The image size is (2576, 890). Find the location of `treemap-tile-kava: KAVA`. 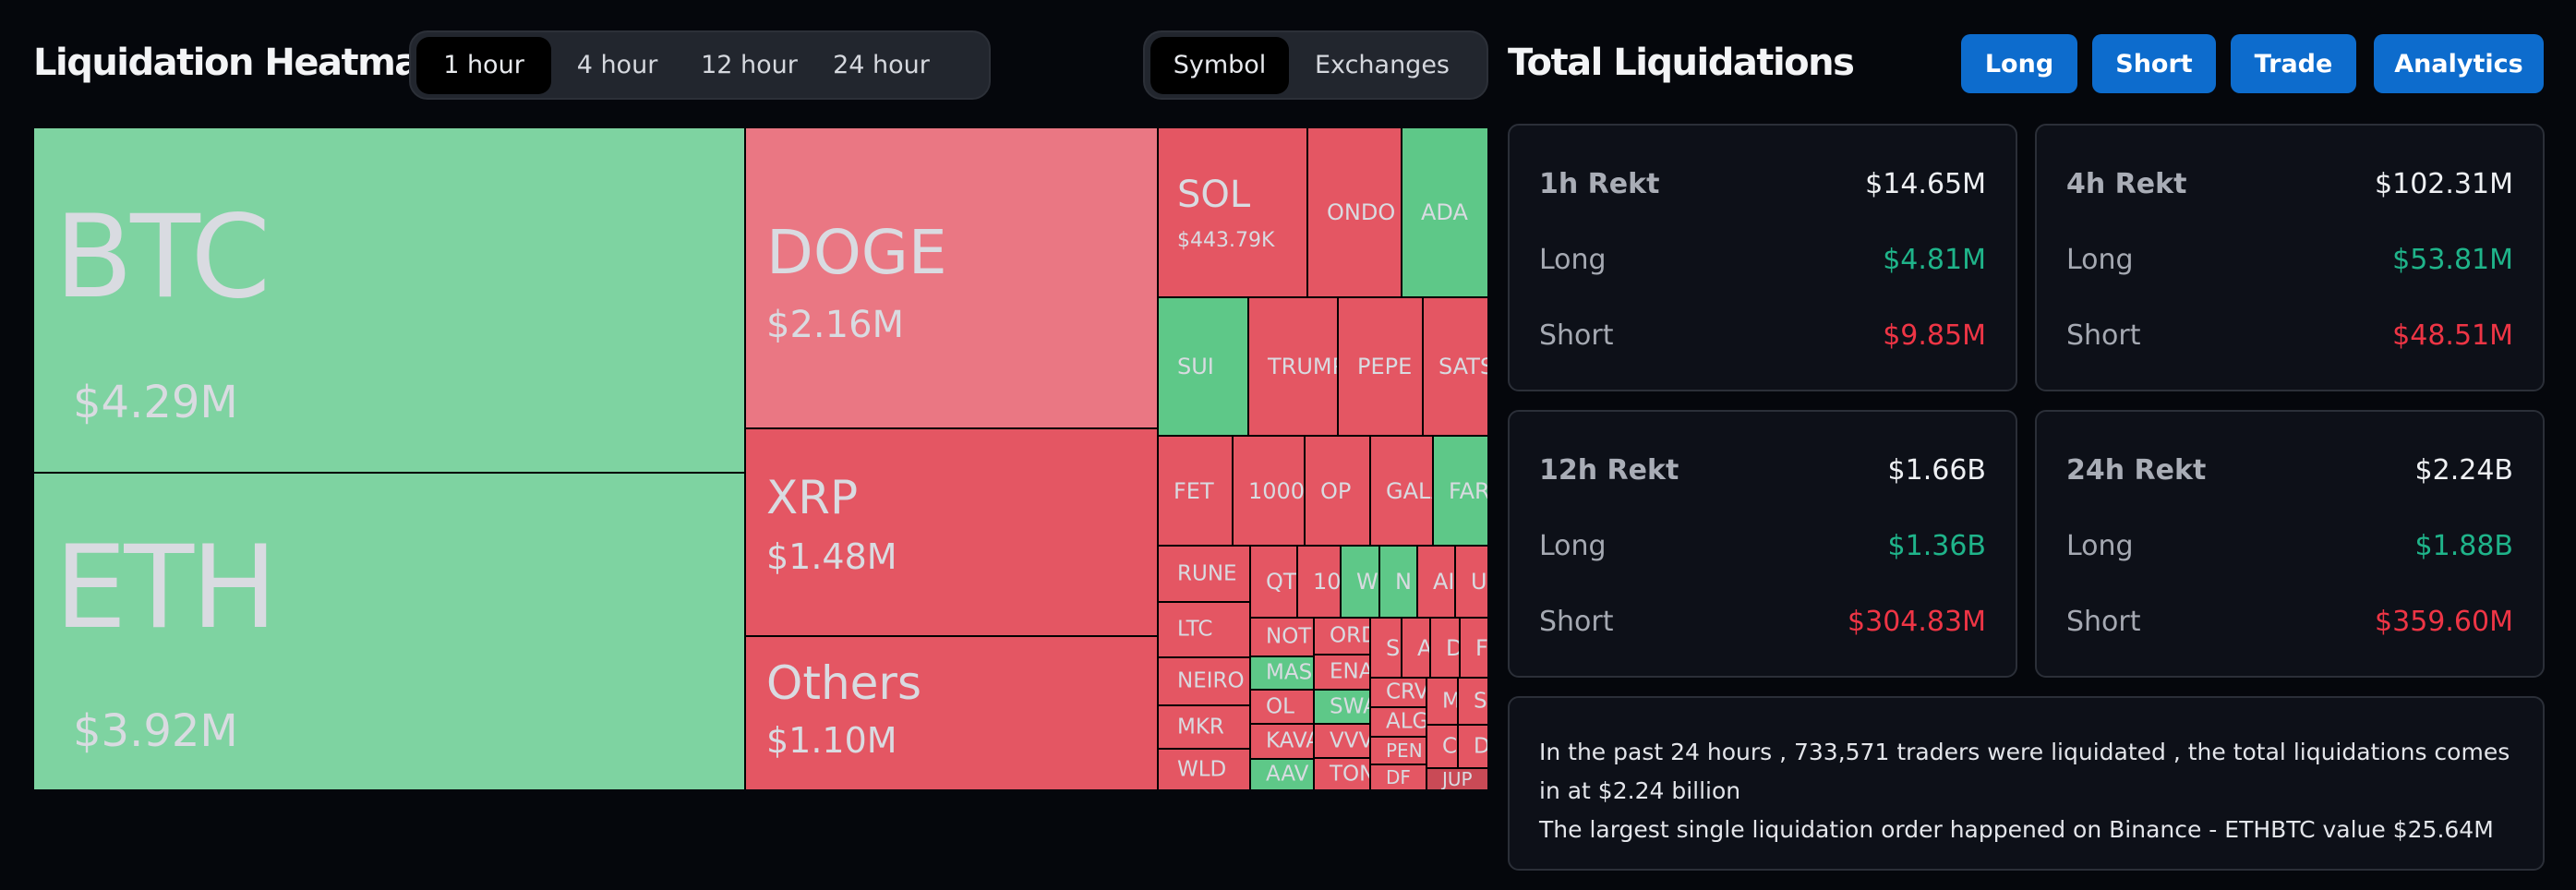

treemap-tile-kava: KAVA is located at coordinates (1282, 741).